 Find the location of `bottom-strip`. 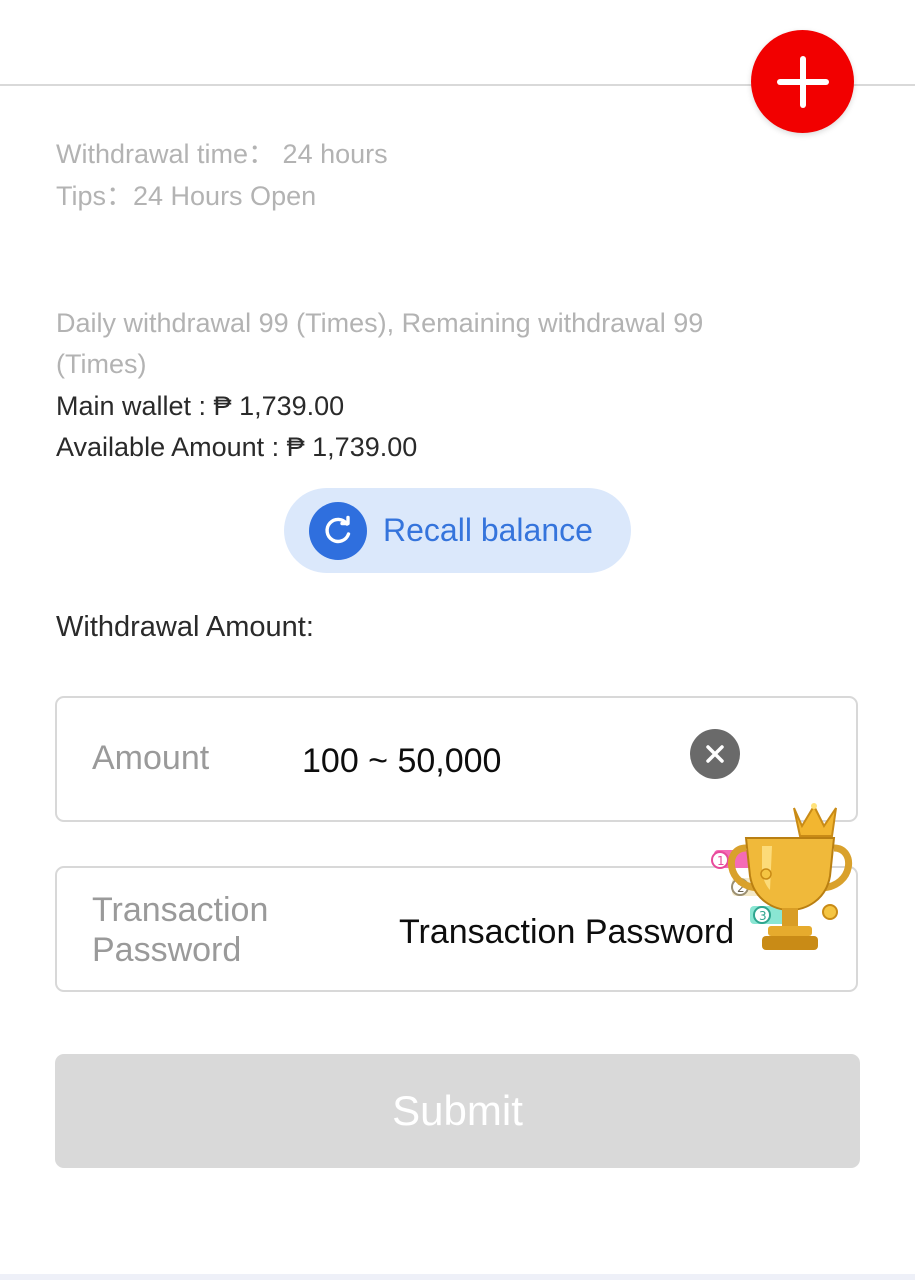

bottom-strip is located at coordinates (457, 1277).